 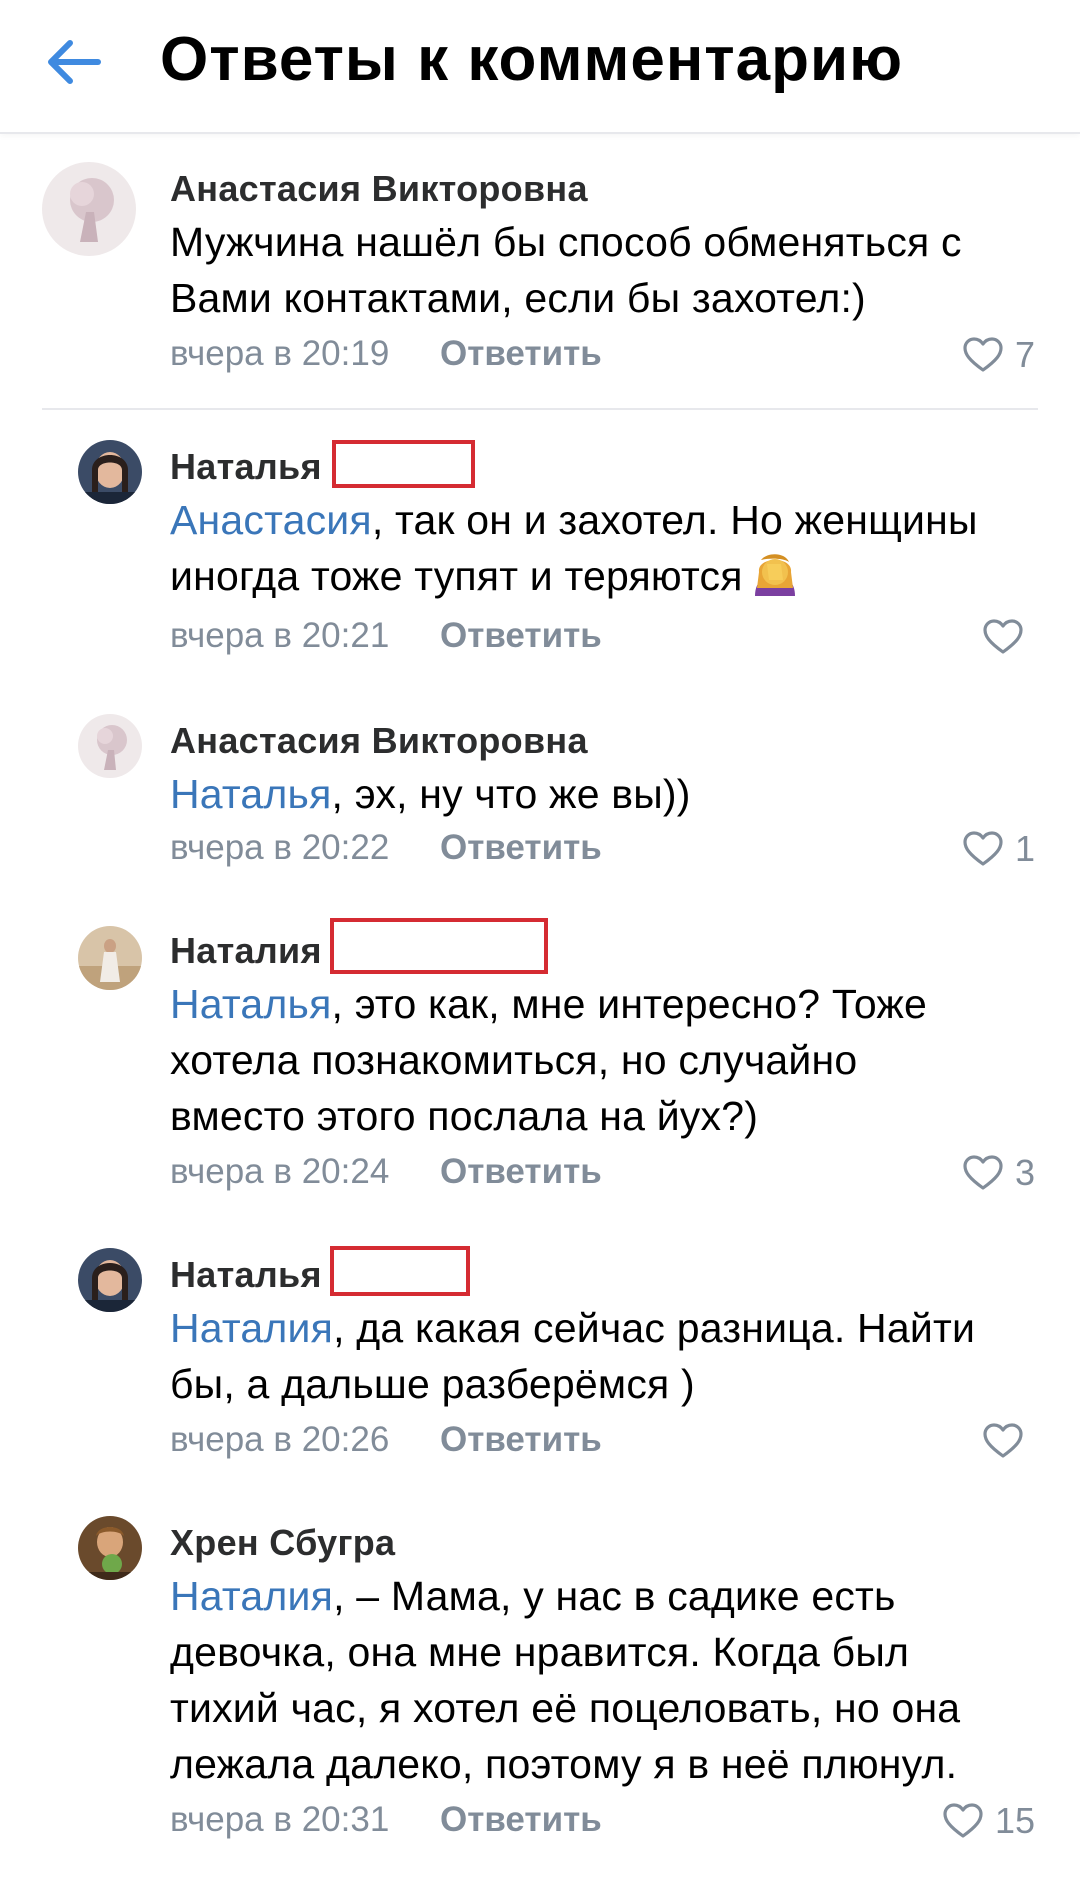 I want to click on comment-time: вчера в 20:19, so click(x=280, y=353).